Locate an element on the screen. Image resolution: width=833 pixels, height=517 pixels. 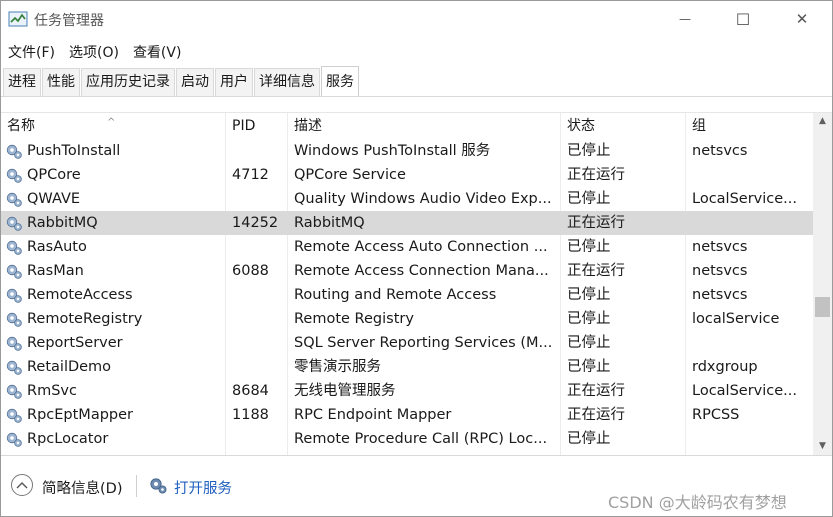
tab-performance: 性能 is located at coordinates (61, 82).